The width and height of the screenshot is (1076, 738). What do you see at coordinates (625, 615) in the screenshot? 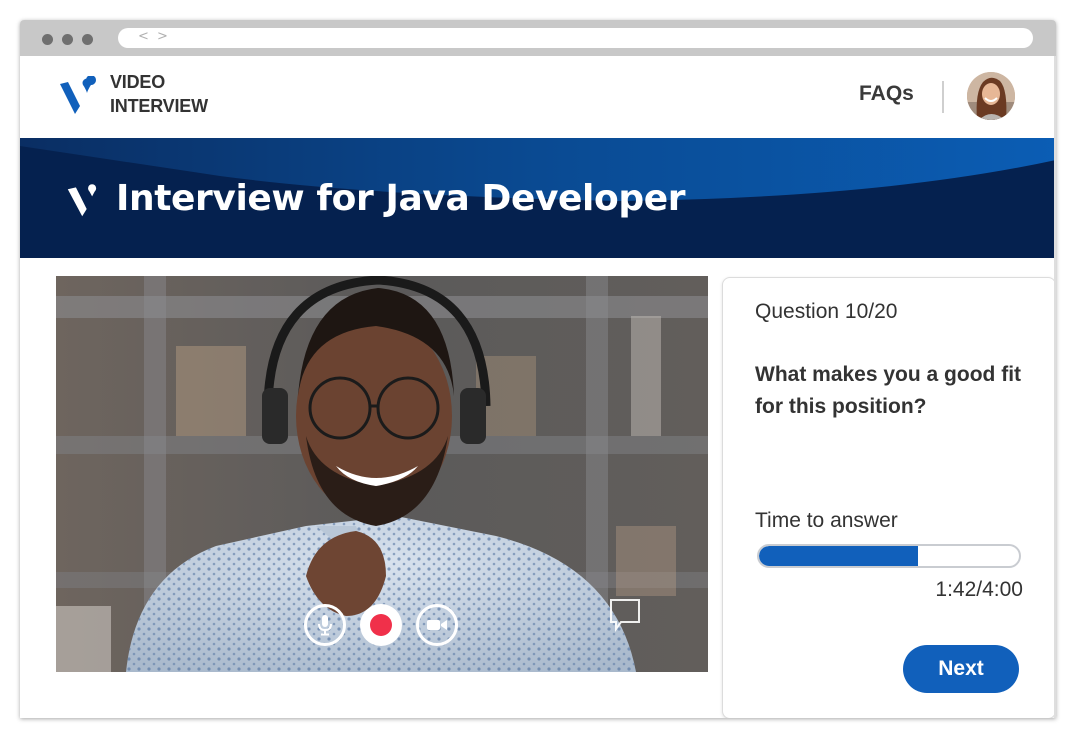
I see `speech-bubble-icon` at bounding box center [625, 615].